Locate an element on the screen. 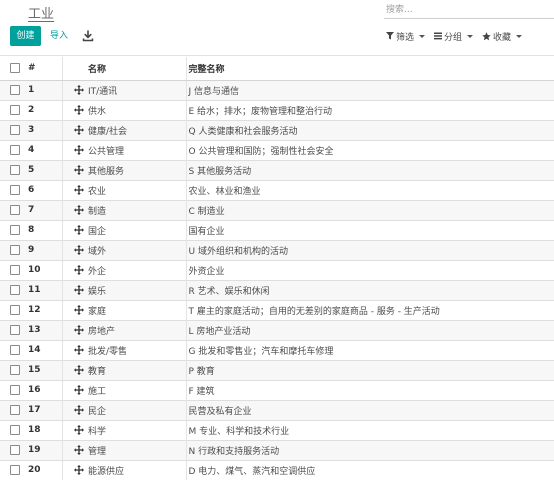 This screenshot has width=554, height=480. table-row: 4 公共管理 O 公共管理和国防；强制性社会安全 is located at coordinates (277, 149).